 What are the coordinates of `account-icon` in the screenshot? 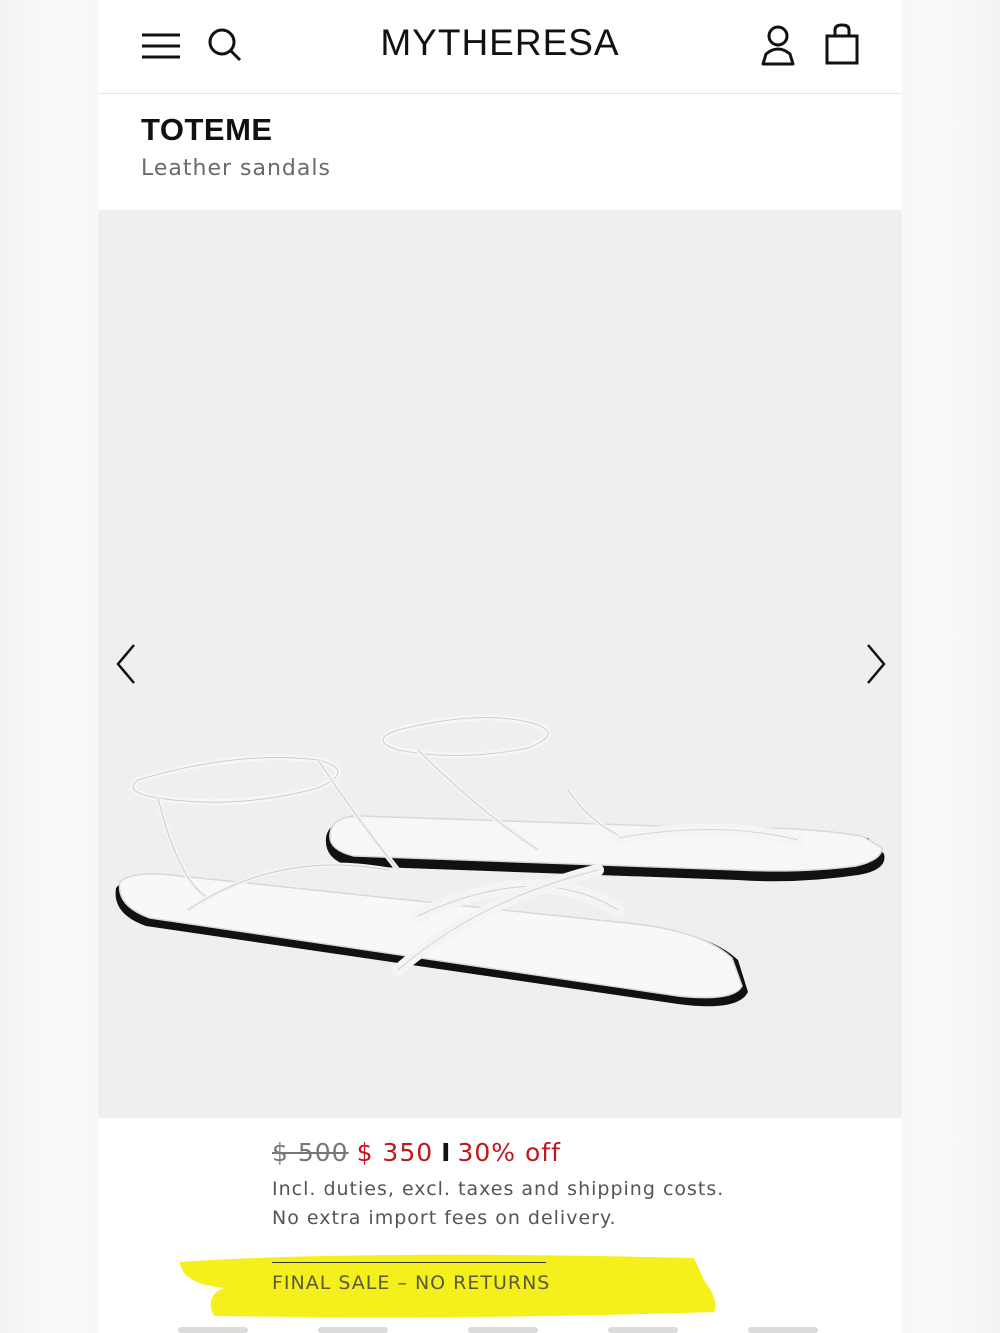 It's located at (778, 45).